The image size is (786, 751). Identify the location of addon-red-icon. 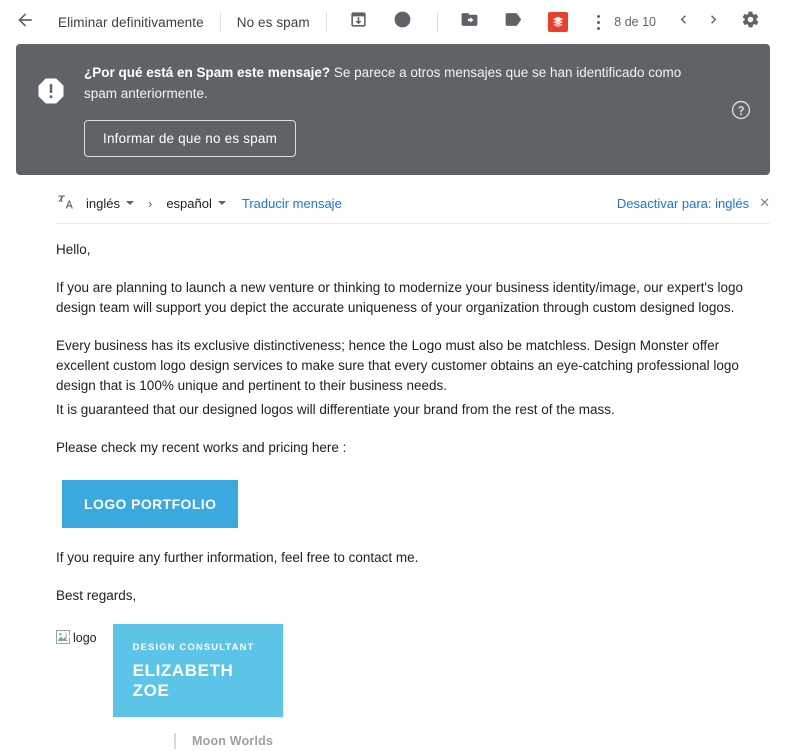
(557, 22).